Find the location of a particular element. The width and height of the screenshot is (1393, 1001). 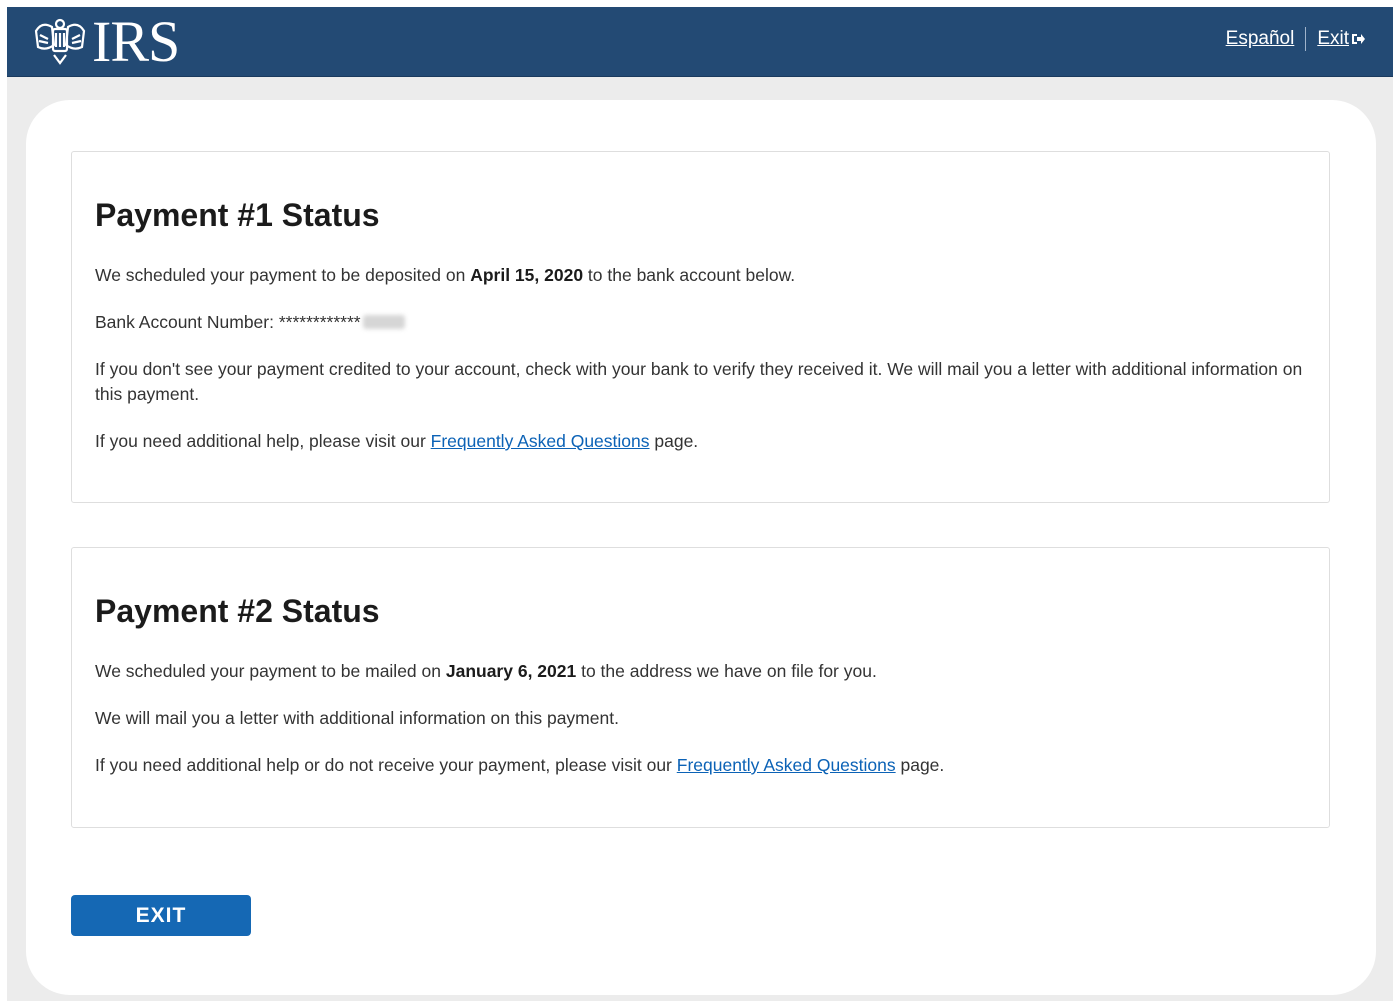

header-exit-label: Exit is located at coordinates (1333, 38).